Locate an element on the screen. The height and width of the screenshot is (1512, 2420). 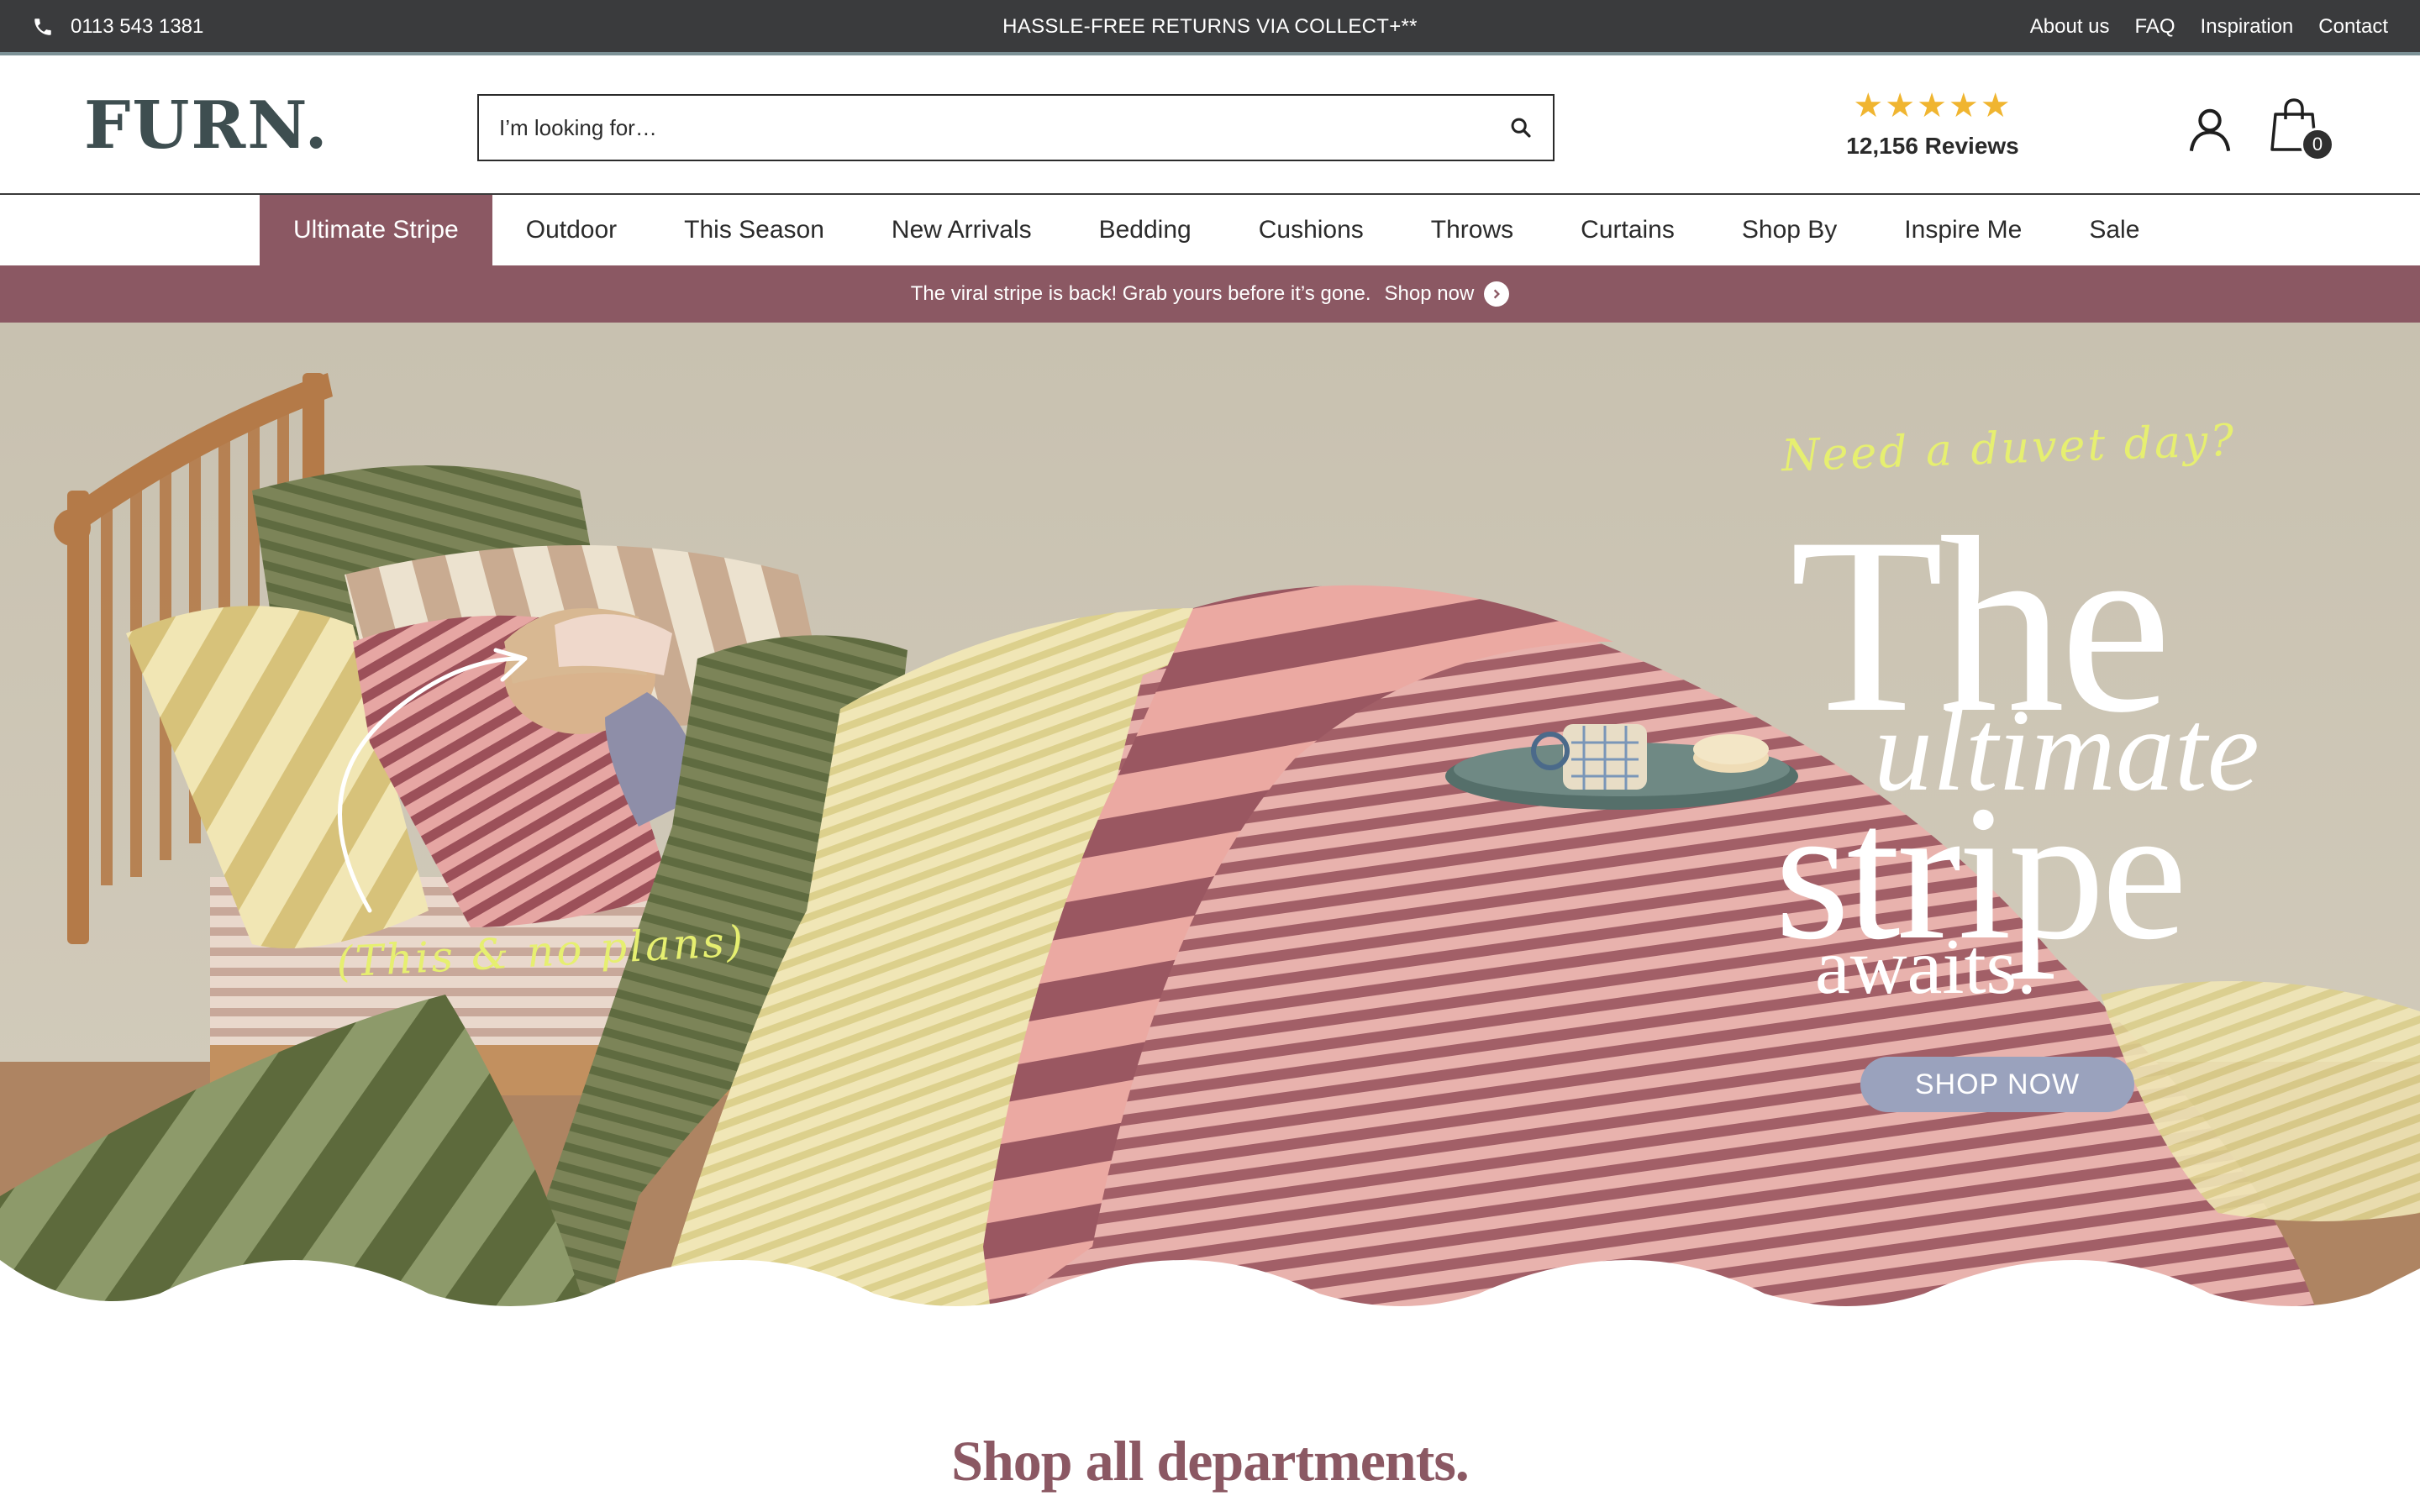
nav-new-arrivals: New Arrivals is located at coordinates (961, 230).